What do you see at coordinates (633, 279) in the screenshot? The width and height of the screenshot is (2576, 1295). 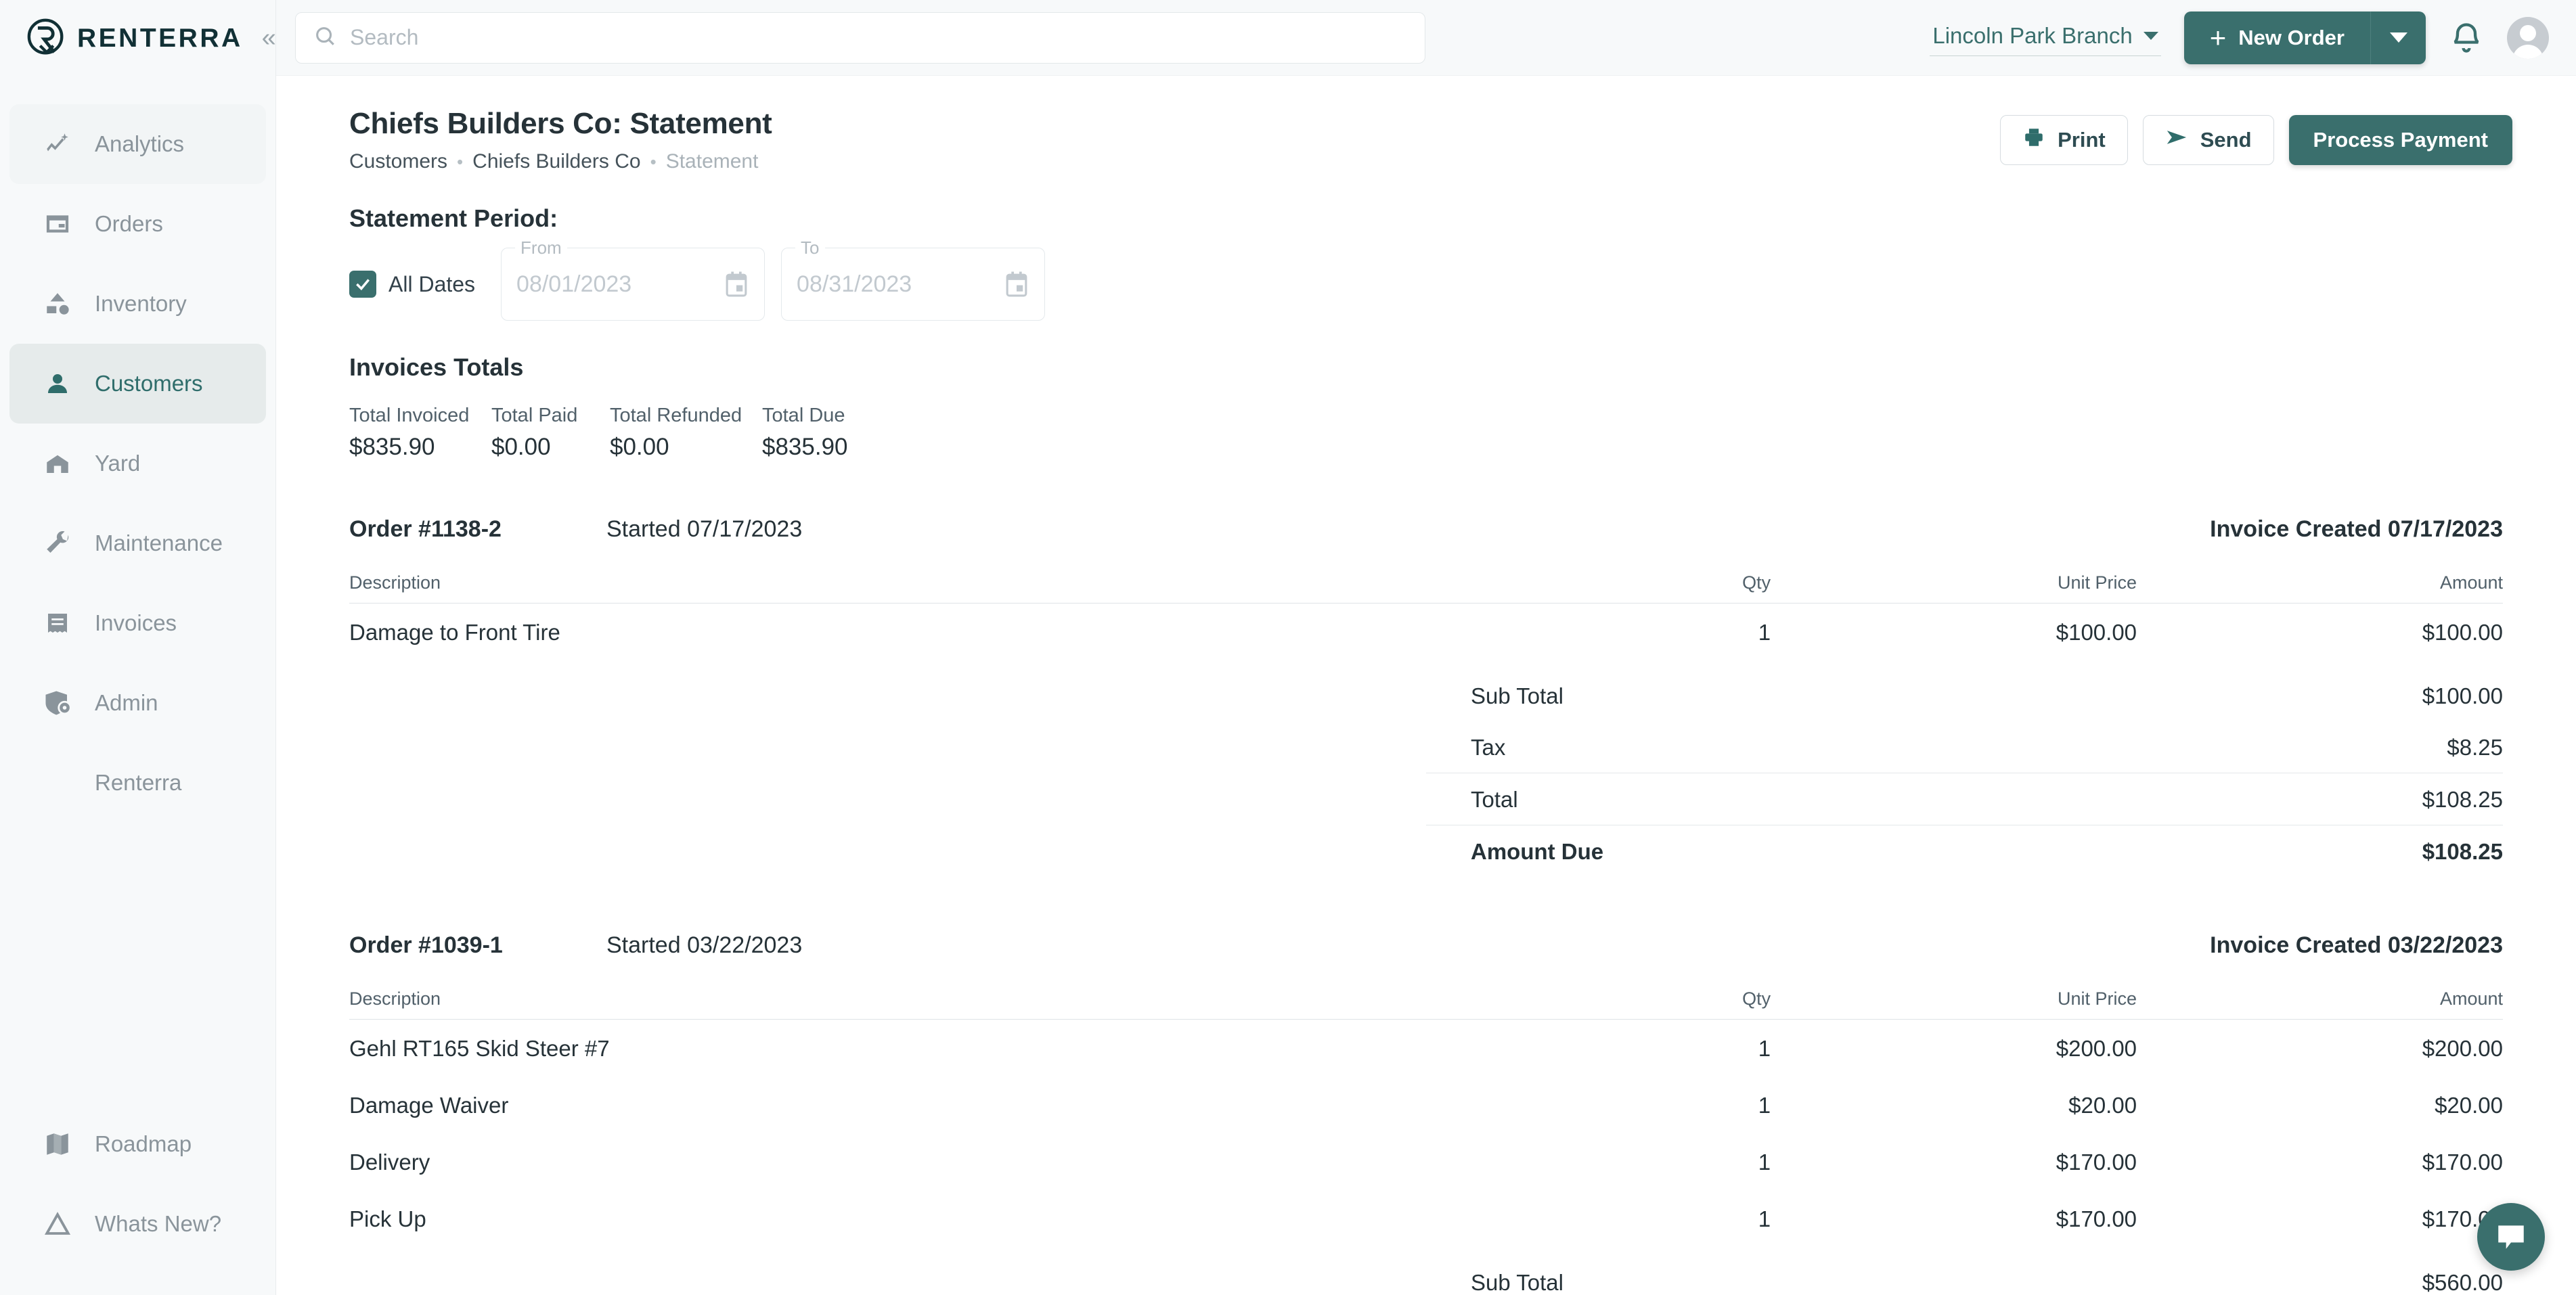 I see `from-date-field: From 08/01/2023` at bounding box center [633, 279].